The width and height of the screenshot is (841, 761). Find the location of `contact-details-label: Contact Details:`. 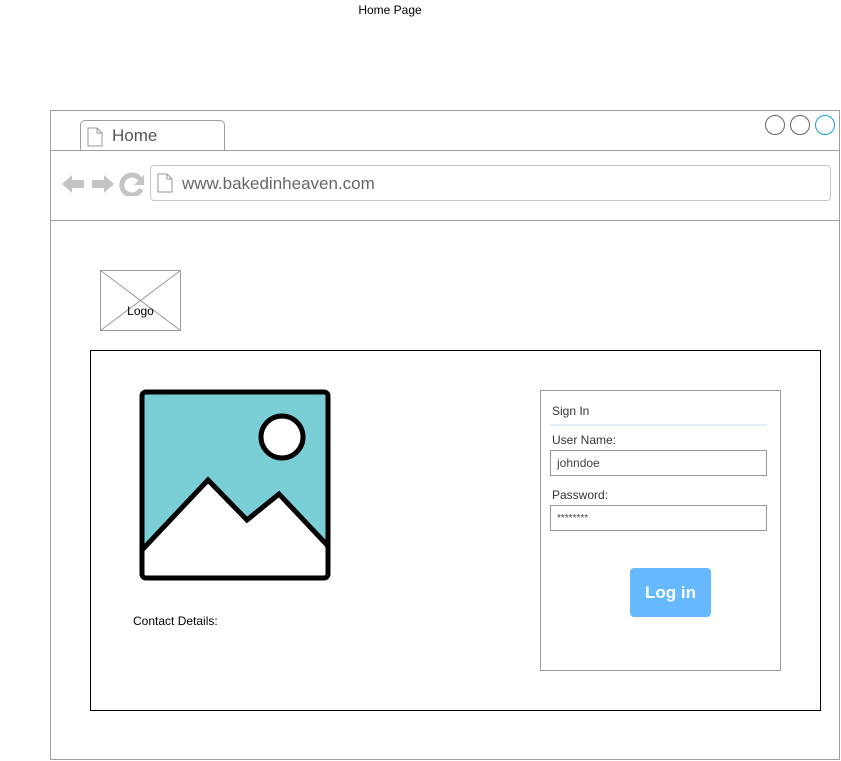

contact-details-label: Contact Details: is located at coordinates (175, 621).